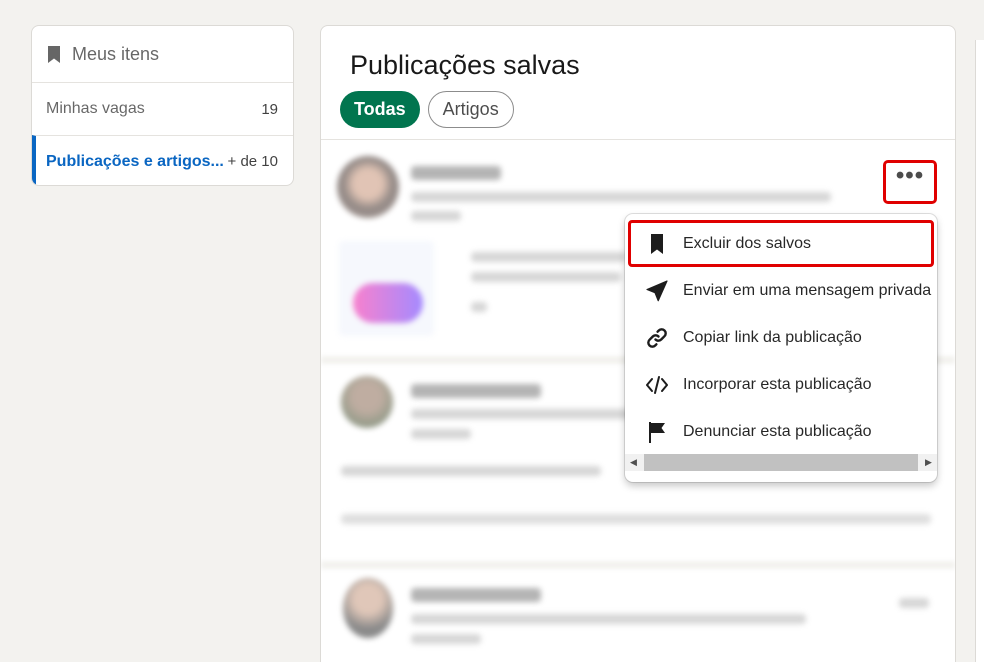 The height and width of the screenshot is (662, 984). I want to click on sidebar-item-count: 19, so click(269, 109).